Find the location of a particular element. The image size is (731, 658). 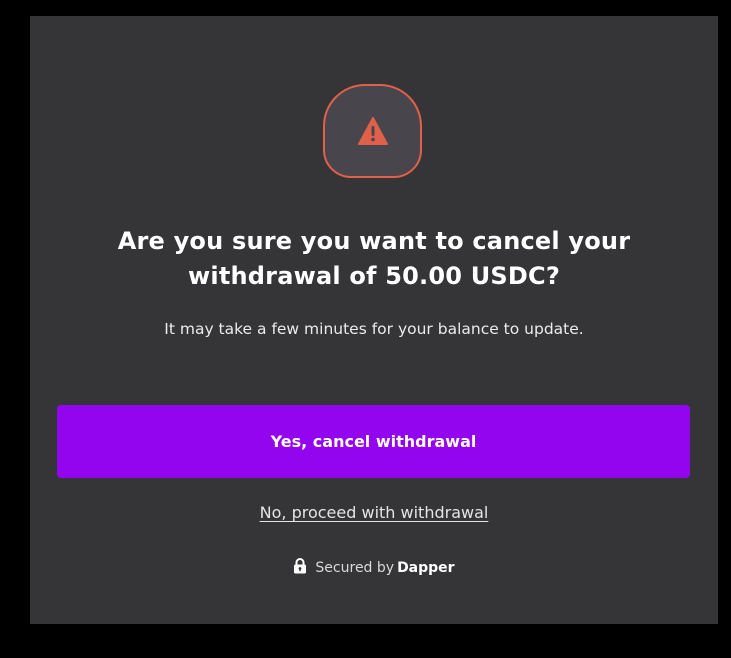

warning-badge is located at coordinates (372, 131).